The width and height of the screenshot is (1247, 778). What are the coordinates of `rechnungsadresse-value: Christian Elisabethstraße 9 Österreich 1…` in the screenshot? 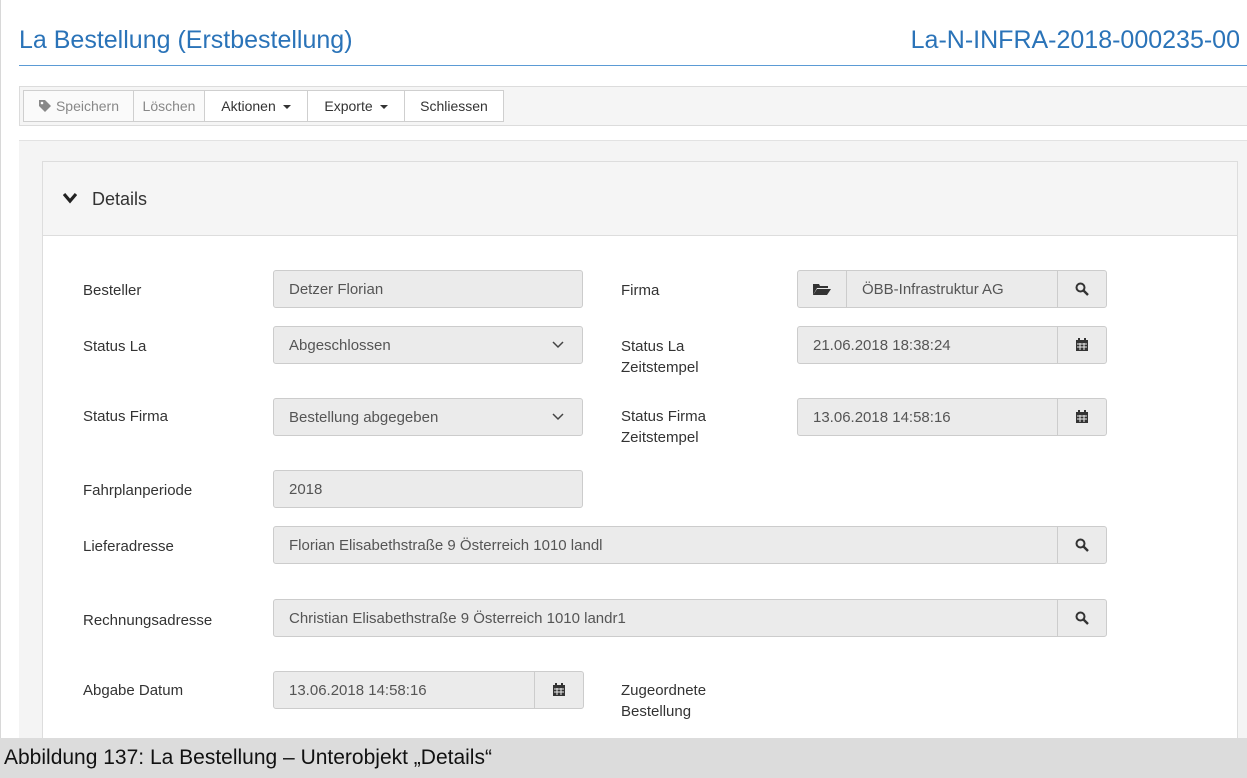 It's located at (457, 618).